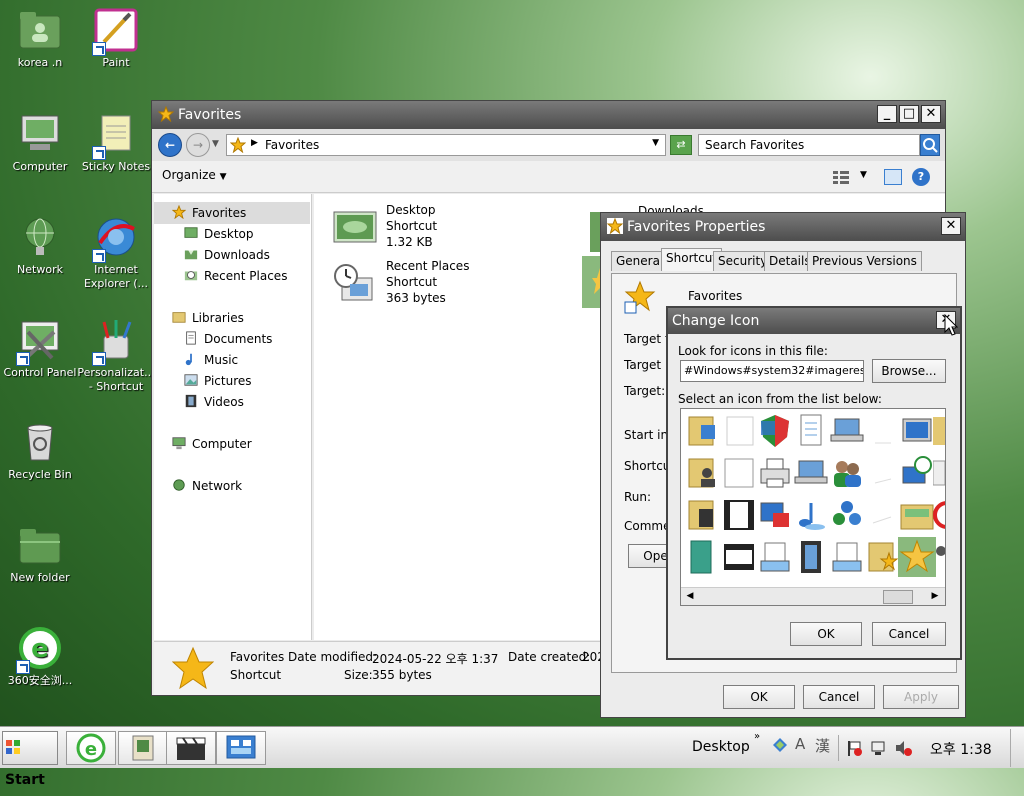 Image resolution: width=1024 pixels, height=796 pixels. I want to click on nav-item-favorites: Favorites, so click(209, 213).